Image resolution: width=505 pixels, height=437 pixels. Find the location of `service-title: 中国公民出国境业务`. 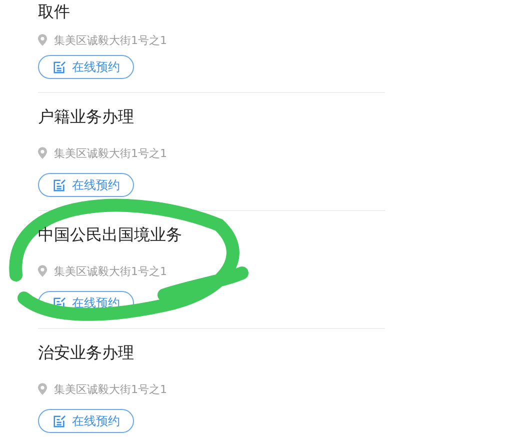

service-title: 中国公民出国境业务 is located at coordinates (110, 235).